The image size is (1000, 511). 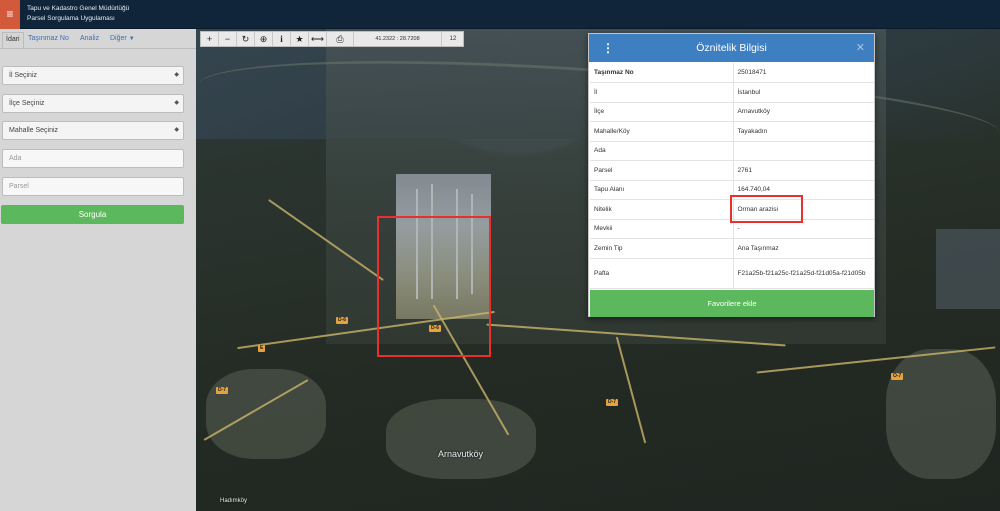 What do you see at coordinates (71, 18) in the screenshot?
I see `app-title-line2: Parsel Sorgulama Uygulaması` at bounding box center [71, 18].